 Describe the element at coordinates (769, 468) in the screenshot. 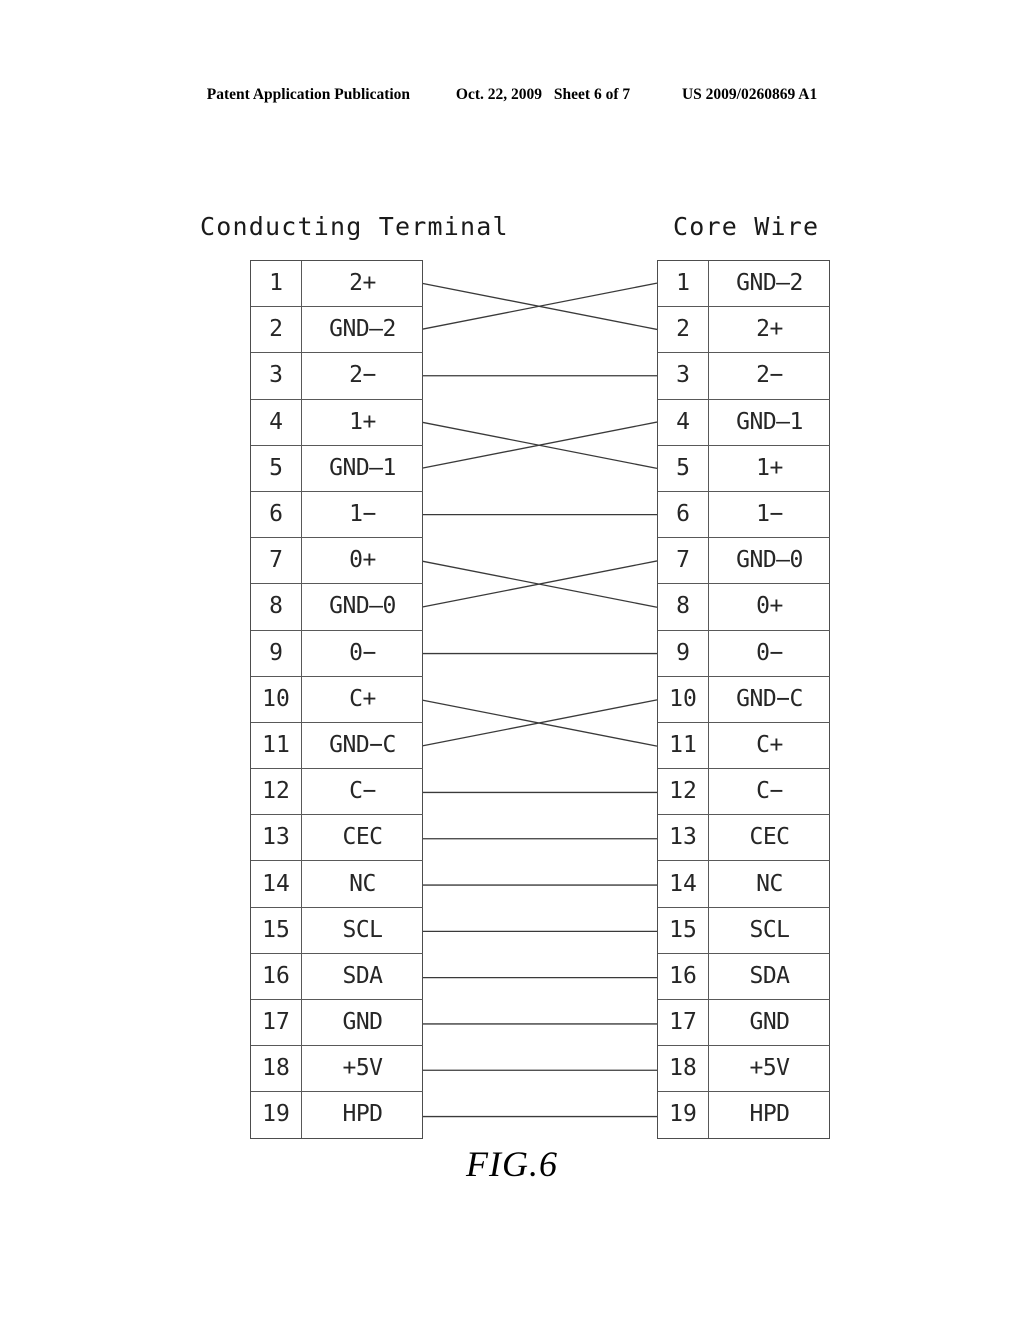

I see `signal-name-cell: 1+` at that location.